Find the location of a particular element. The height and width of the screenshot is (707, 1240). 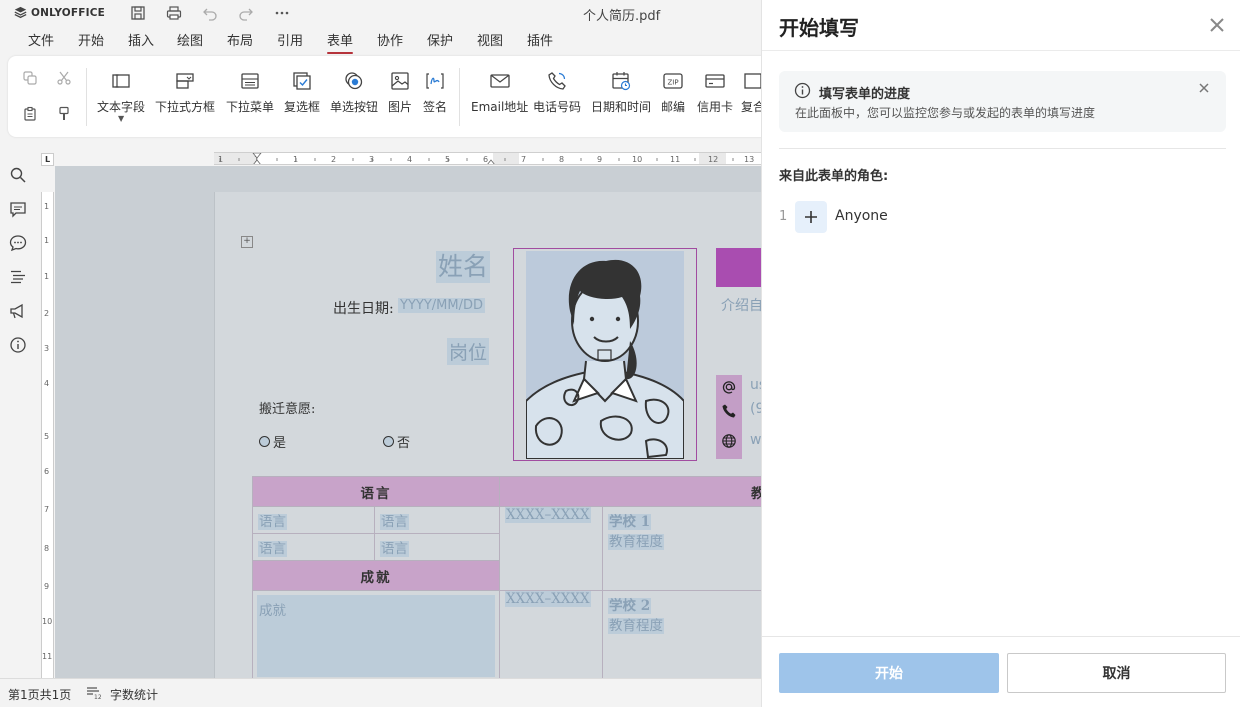

education-header: 教育 is located at coordinates (630, 491).